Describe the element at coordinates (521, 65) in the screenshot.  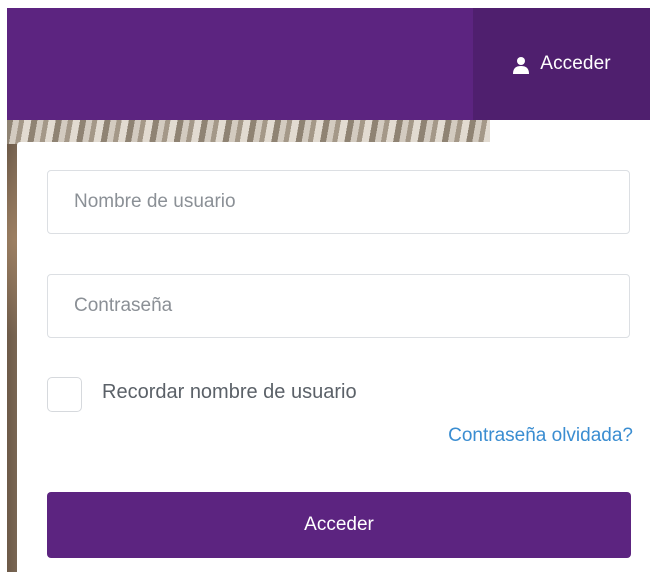
I see `user-icon` at that location.